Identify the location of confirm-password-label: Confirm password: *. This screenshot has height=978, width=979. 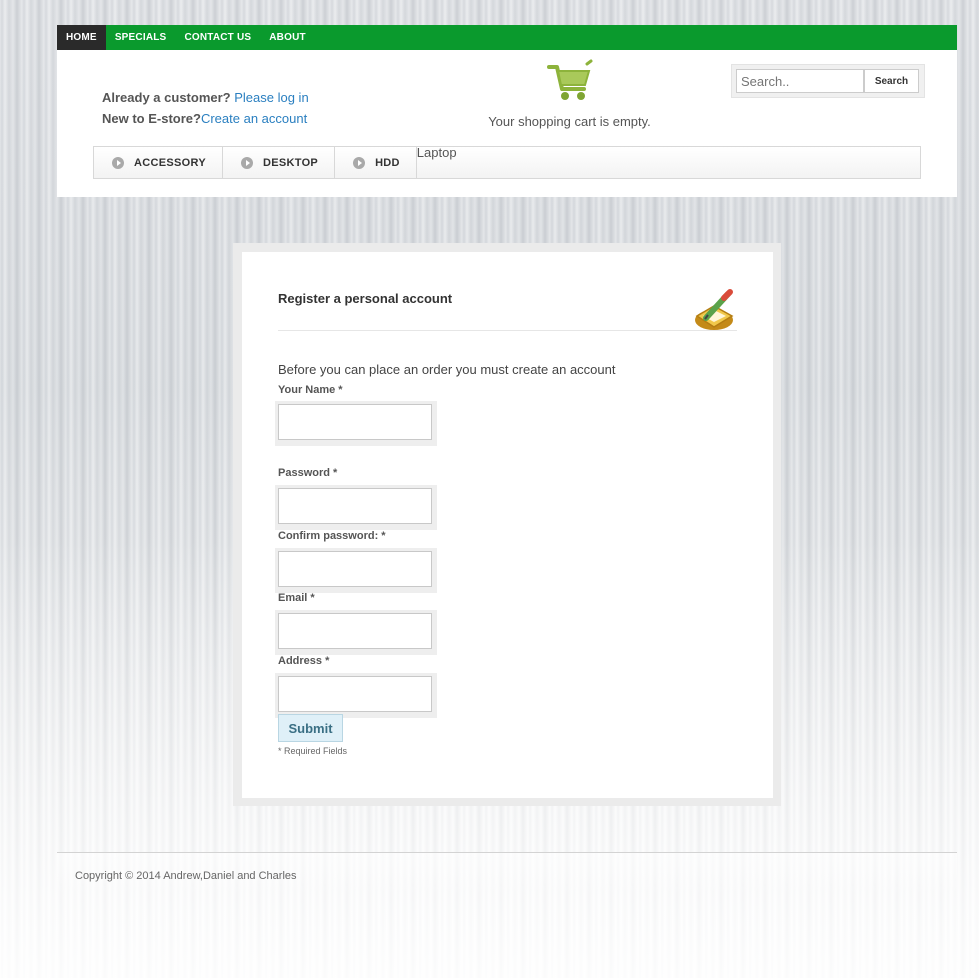
(332, 536).